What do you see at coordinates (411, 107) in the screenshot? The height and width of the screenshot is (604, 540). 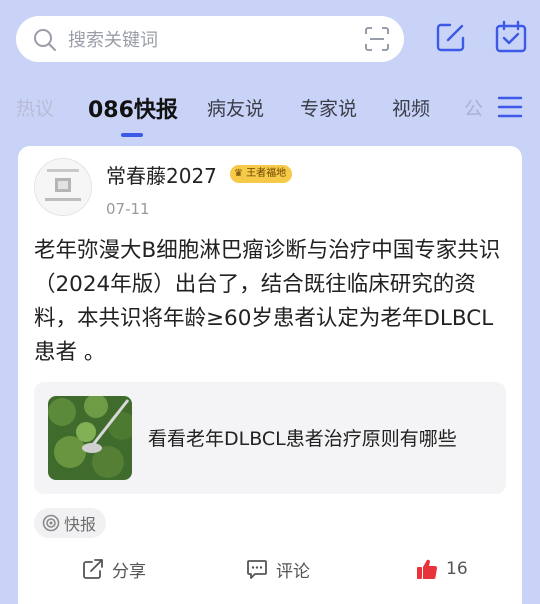 I see `tab-video: 视频` at bounding box center [411, 107].